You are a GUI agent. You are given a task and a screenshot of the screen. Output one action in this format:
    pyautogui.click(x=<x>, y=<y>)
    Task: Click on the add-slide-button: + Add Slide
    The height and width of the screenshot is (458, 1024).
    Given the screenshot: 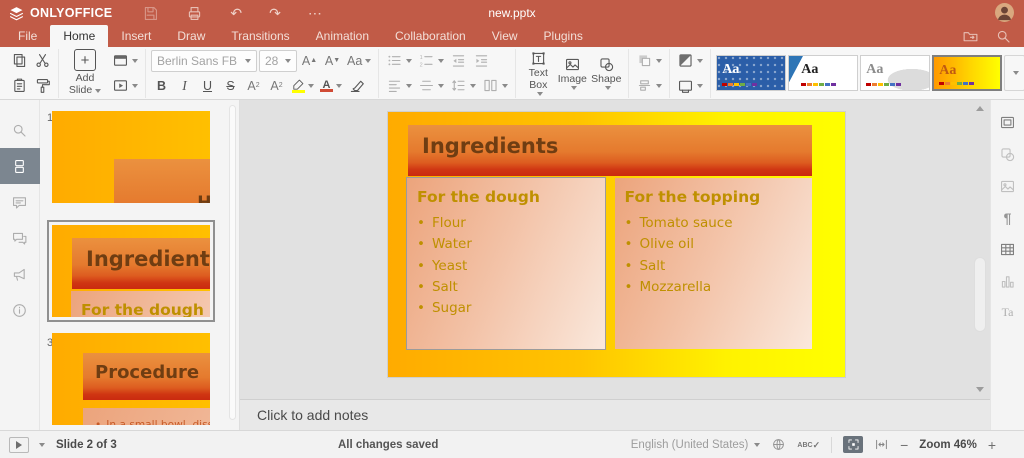 What is the action you would take?
    pyautogui.click(x=85, y=72)
    